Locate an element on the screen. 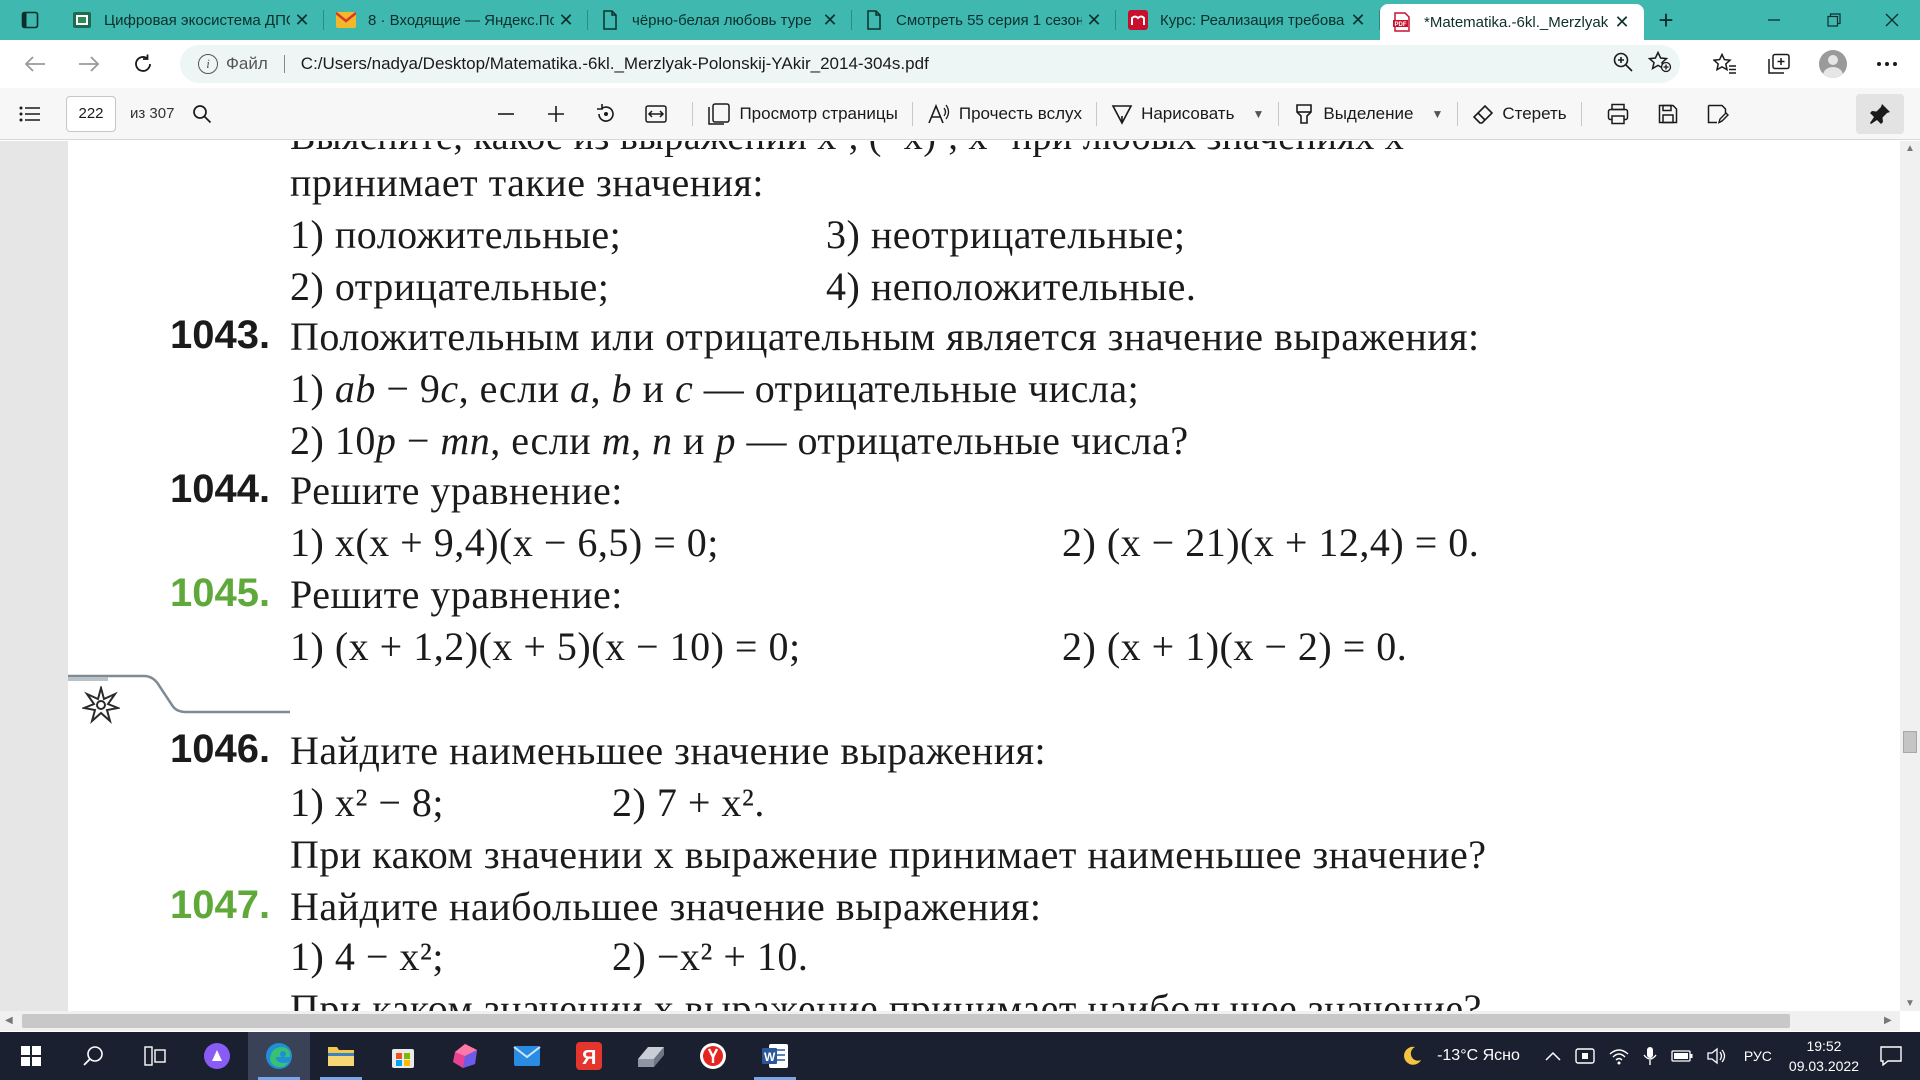 Image resolution: width=1920 pixels, height=1080 pixels. yandex-browser-icon is located at coordinates (713, 1056).